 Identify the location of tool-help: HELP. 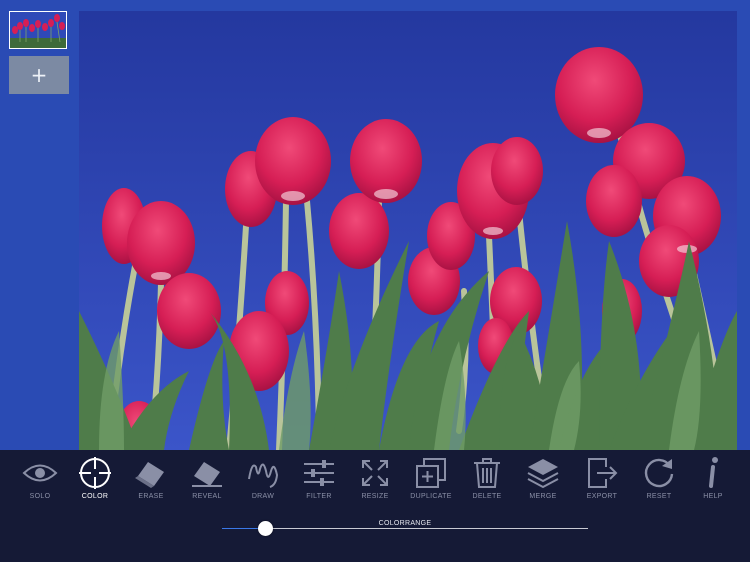
(713, 481).